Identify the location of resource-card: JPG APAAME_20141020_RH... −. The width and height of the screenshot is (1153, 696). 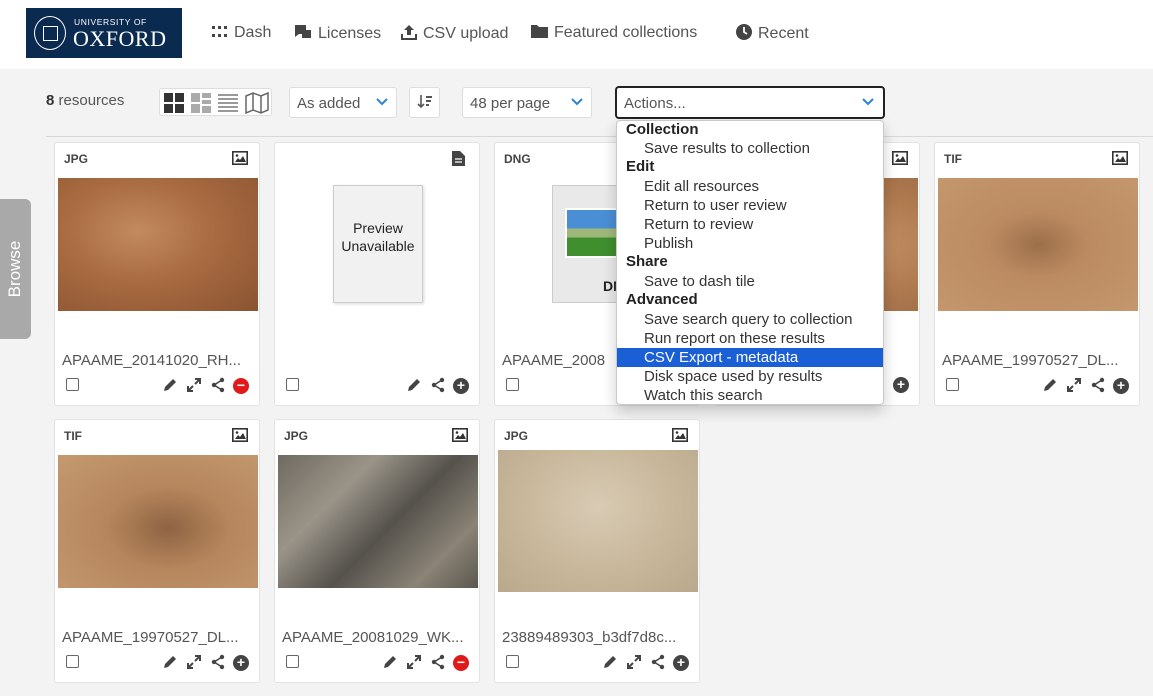
(157, 274).